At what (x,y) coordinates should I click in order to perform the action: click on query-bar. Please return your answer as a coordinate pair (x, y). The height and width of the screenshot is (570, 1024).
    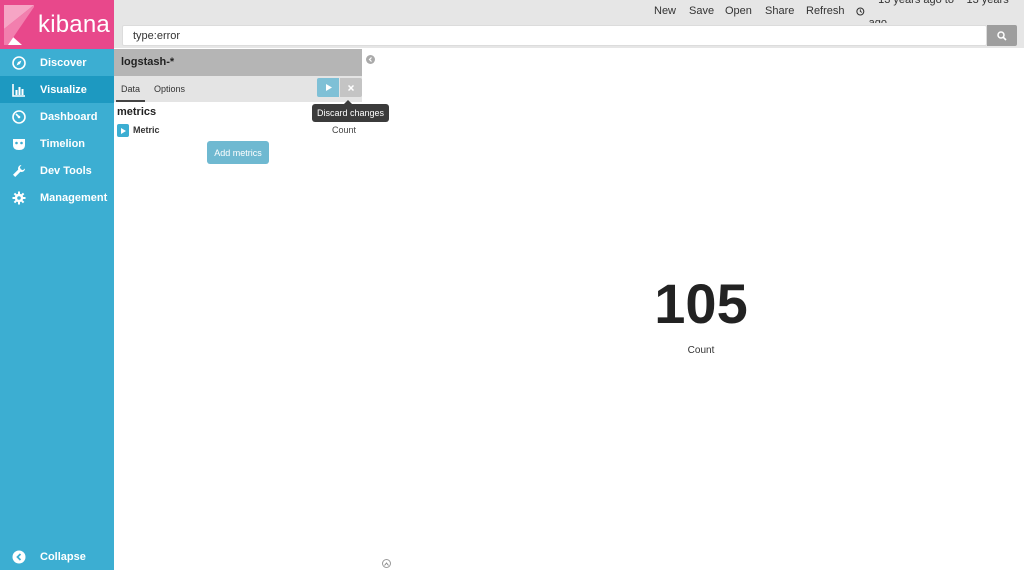
    Looking at the image, I should click on (569, 35).